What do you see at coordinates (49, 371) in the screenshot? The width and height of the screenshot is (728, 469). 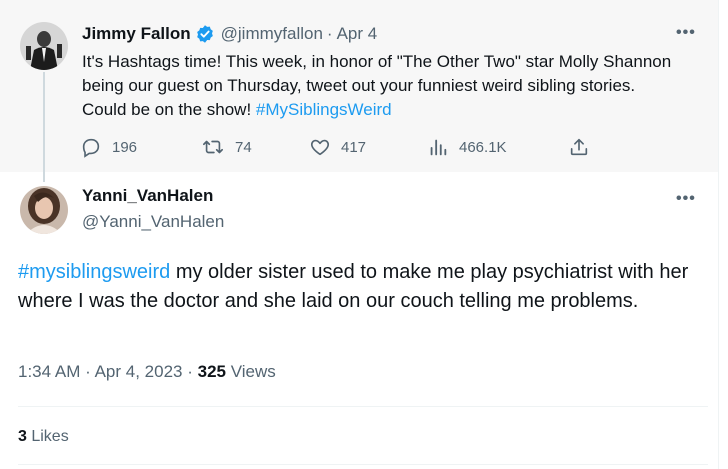 I see `reply-time: 1:34 AM` at bounding box center [49, 371].